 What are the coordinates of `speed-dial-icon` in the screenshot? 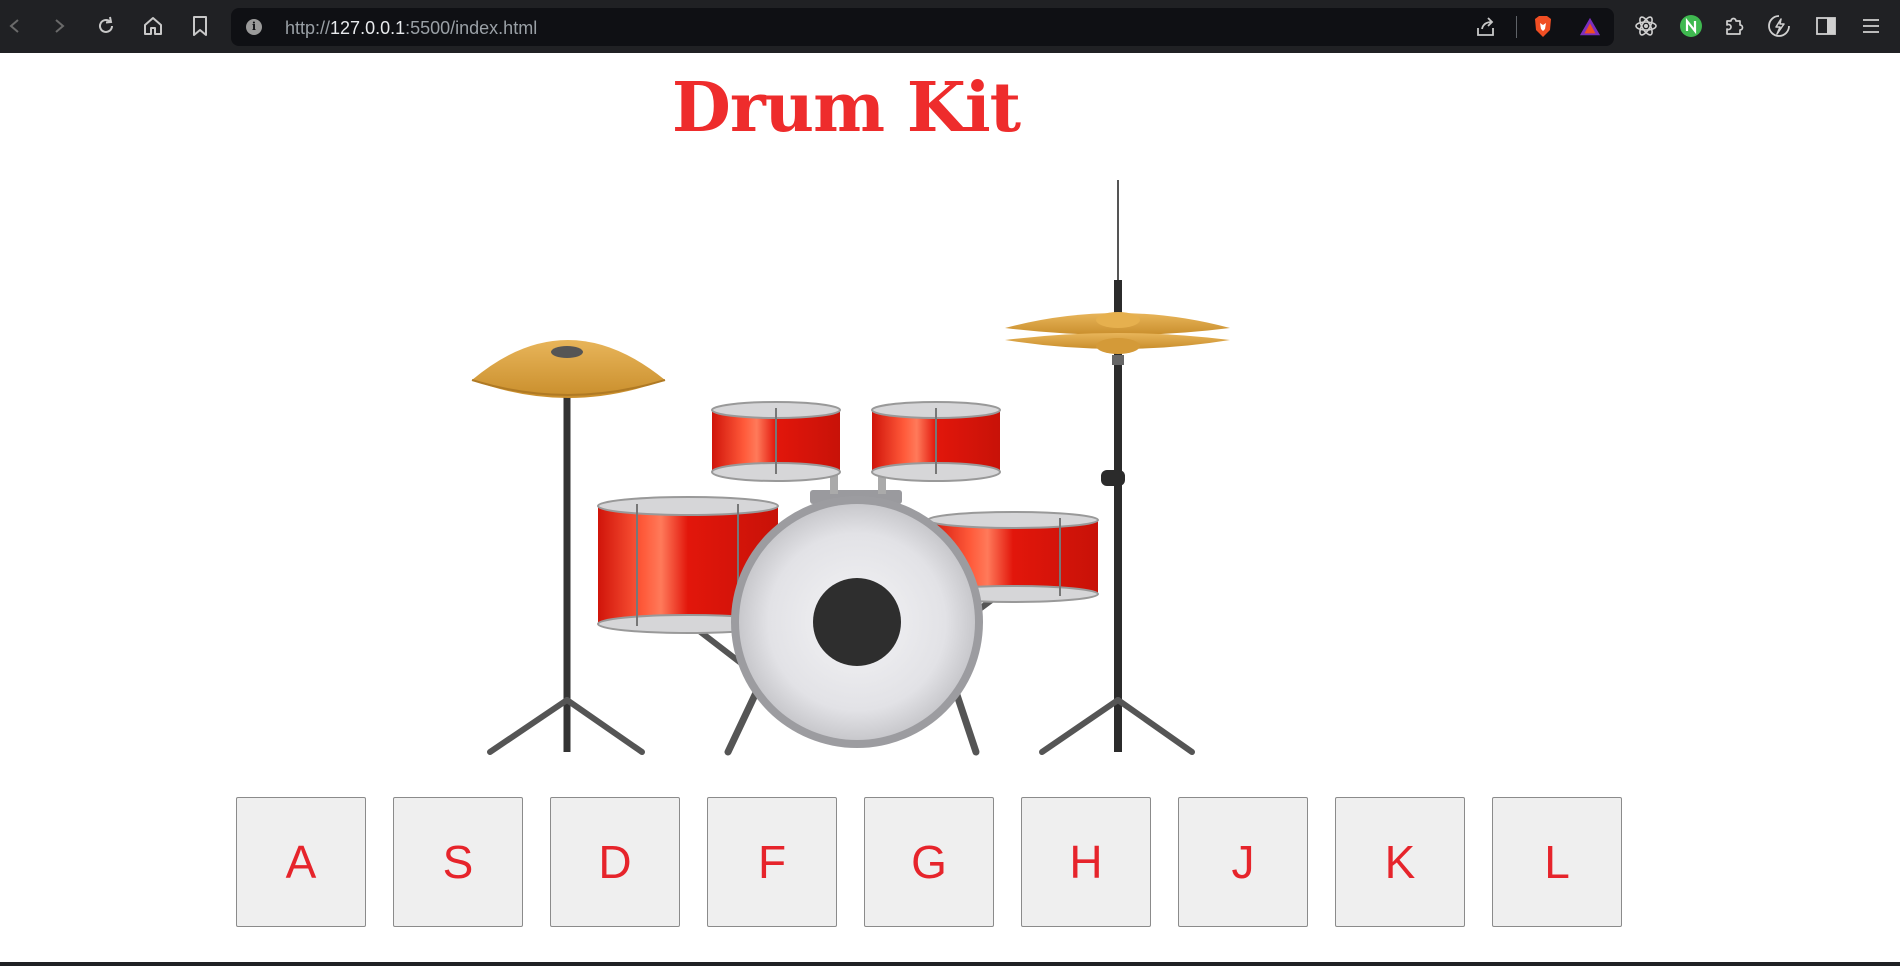 It's located at (1779, 26).